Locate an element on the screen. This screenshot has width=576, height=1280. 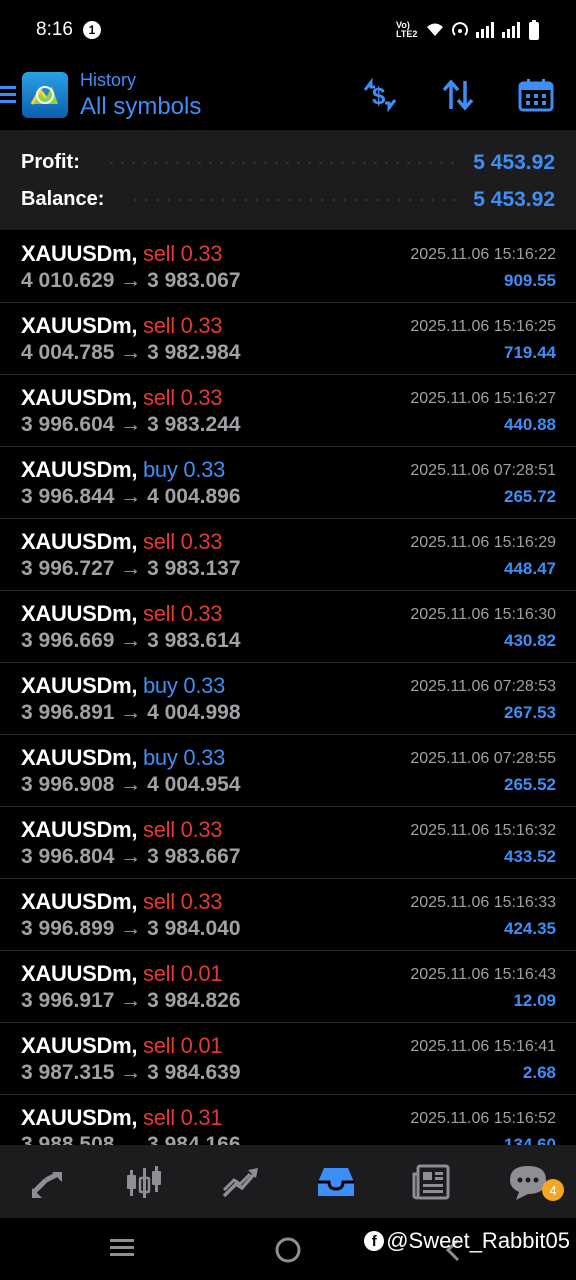
trade-time: 2025.11.06 15:16:22 is located at coordinates (483, 254).